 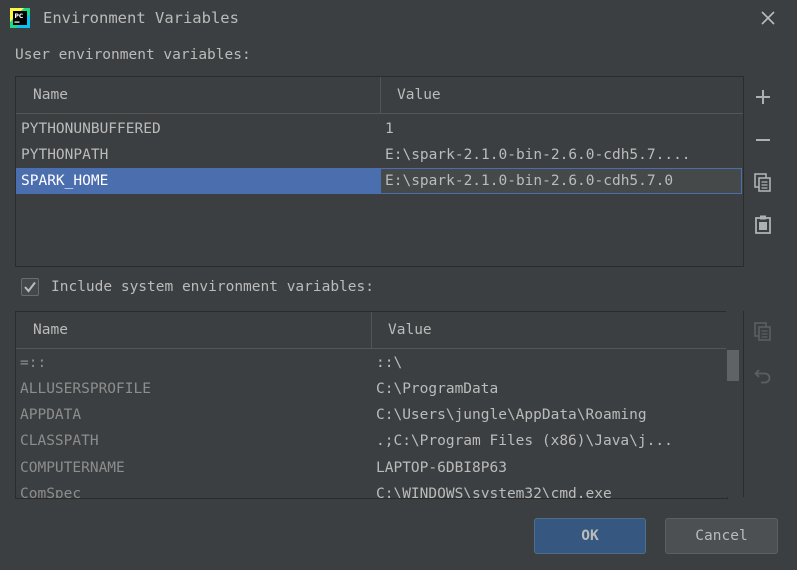 I want to click on pycharm-logo-icon: PC, so click(x=20, y=18).